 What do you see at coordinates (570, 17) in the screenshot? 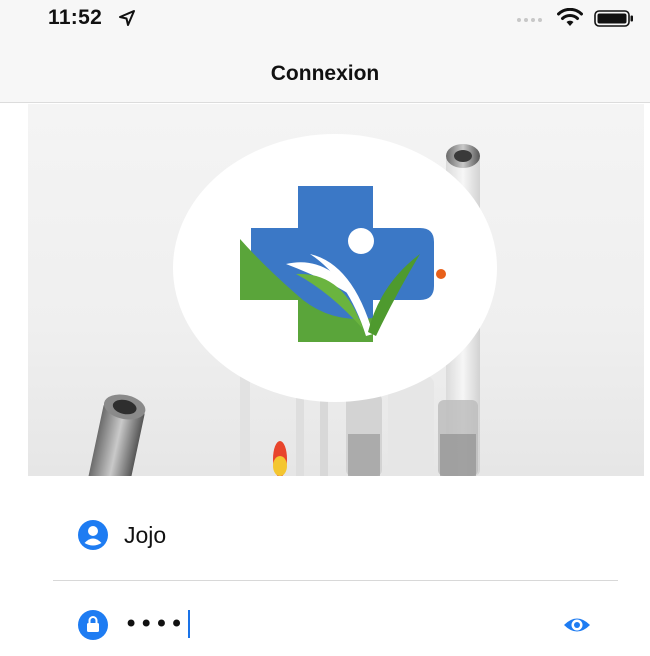
I see `wifi-icon` at bounding box center [570, 17].